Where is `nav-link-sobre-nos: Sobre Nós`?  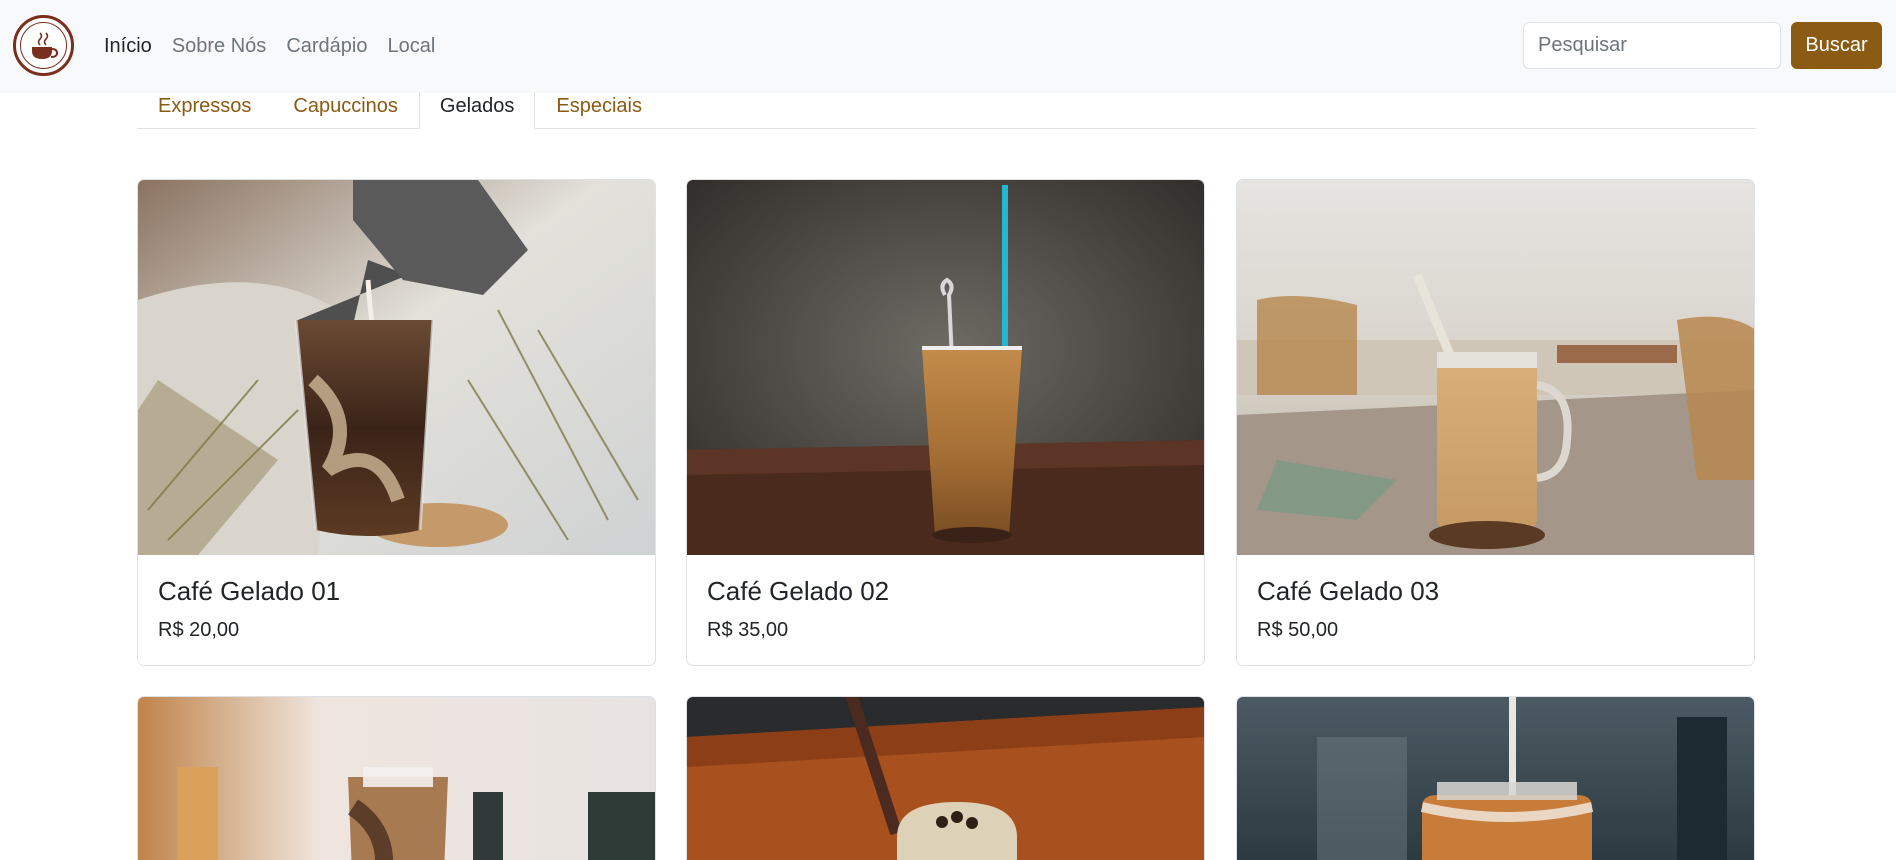 nav-link-sobre-nos: Sobre Nós is located at coordinates (219, 46).